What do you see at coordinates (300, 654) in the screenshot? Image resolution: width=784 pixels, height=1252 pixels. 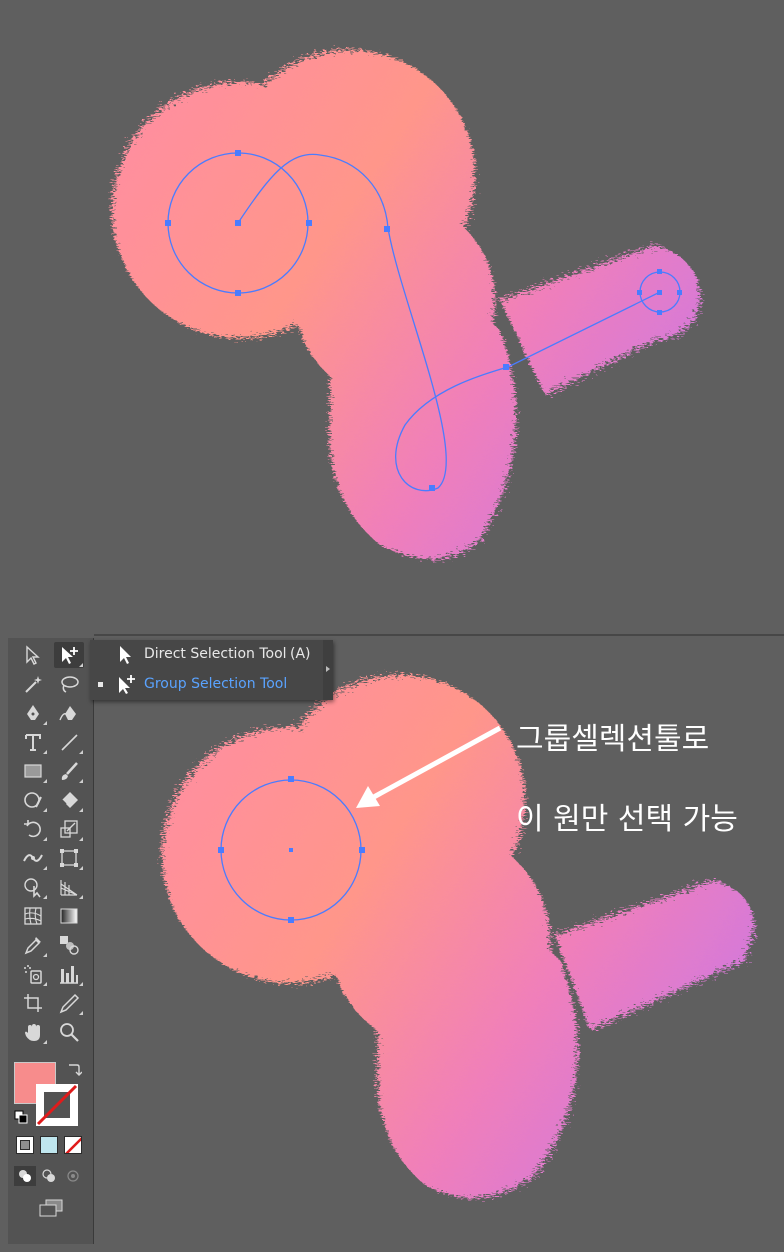 I see `flyout-item-shortcut: (A)` at bounding box center [300, 654].